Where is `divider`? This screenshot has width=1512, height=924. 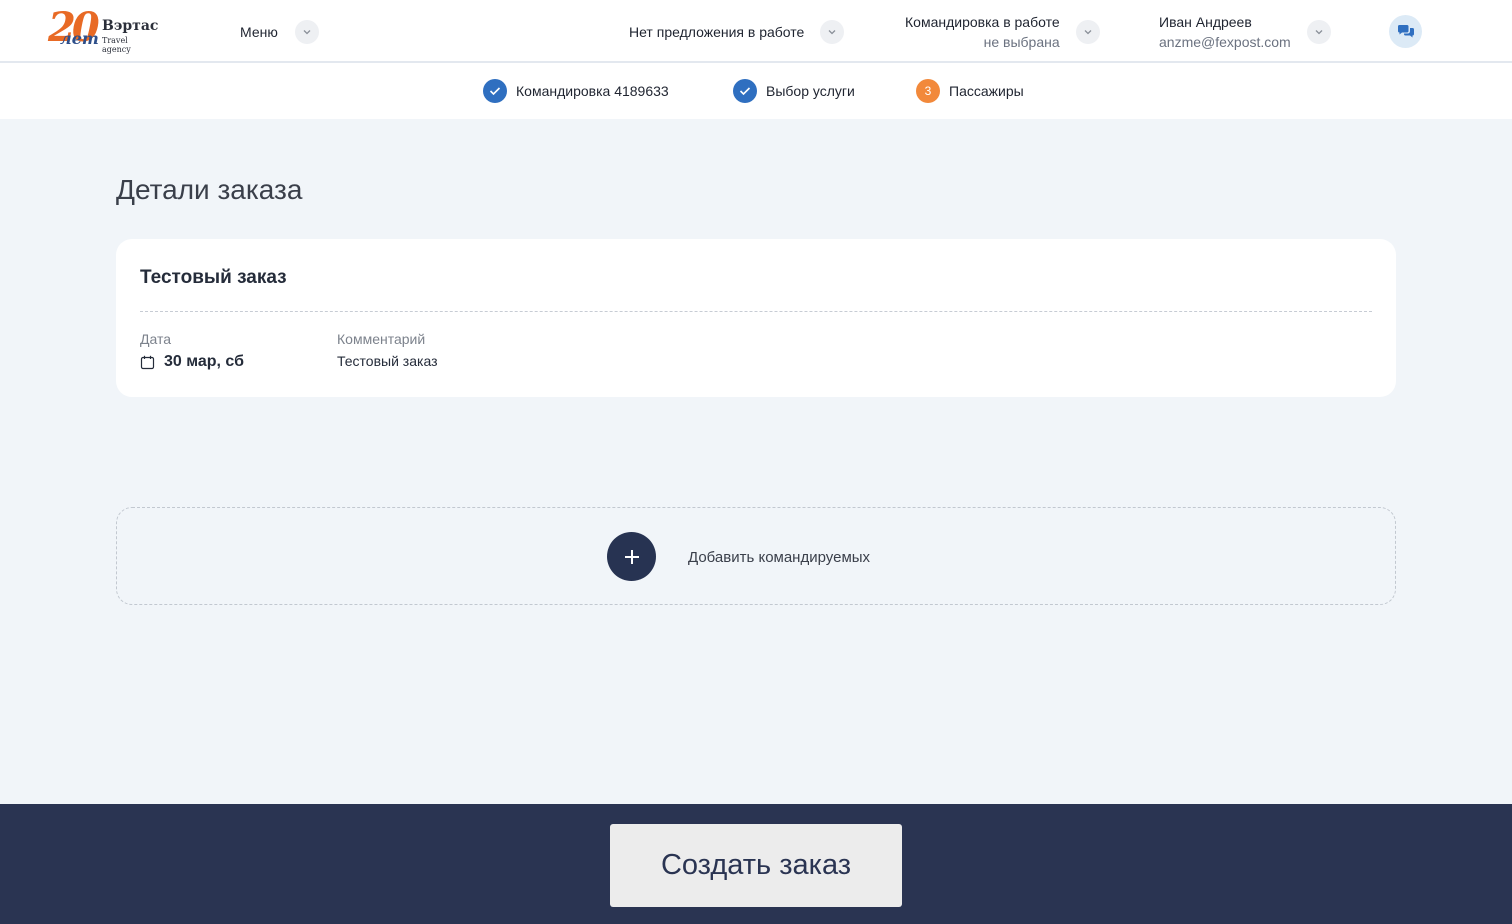 divider is located at coordinates (756, 311).